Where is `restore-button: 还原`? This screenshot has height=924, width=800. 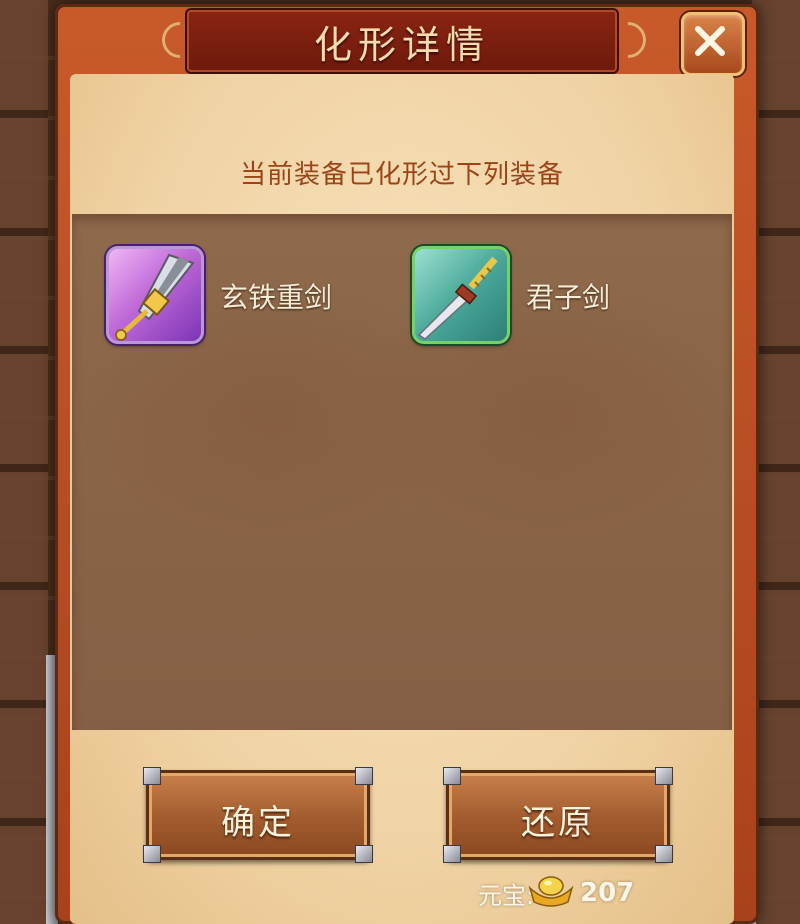
restore-button: 还原 is located at coordinates (558, 815).